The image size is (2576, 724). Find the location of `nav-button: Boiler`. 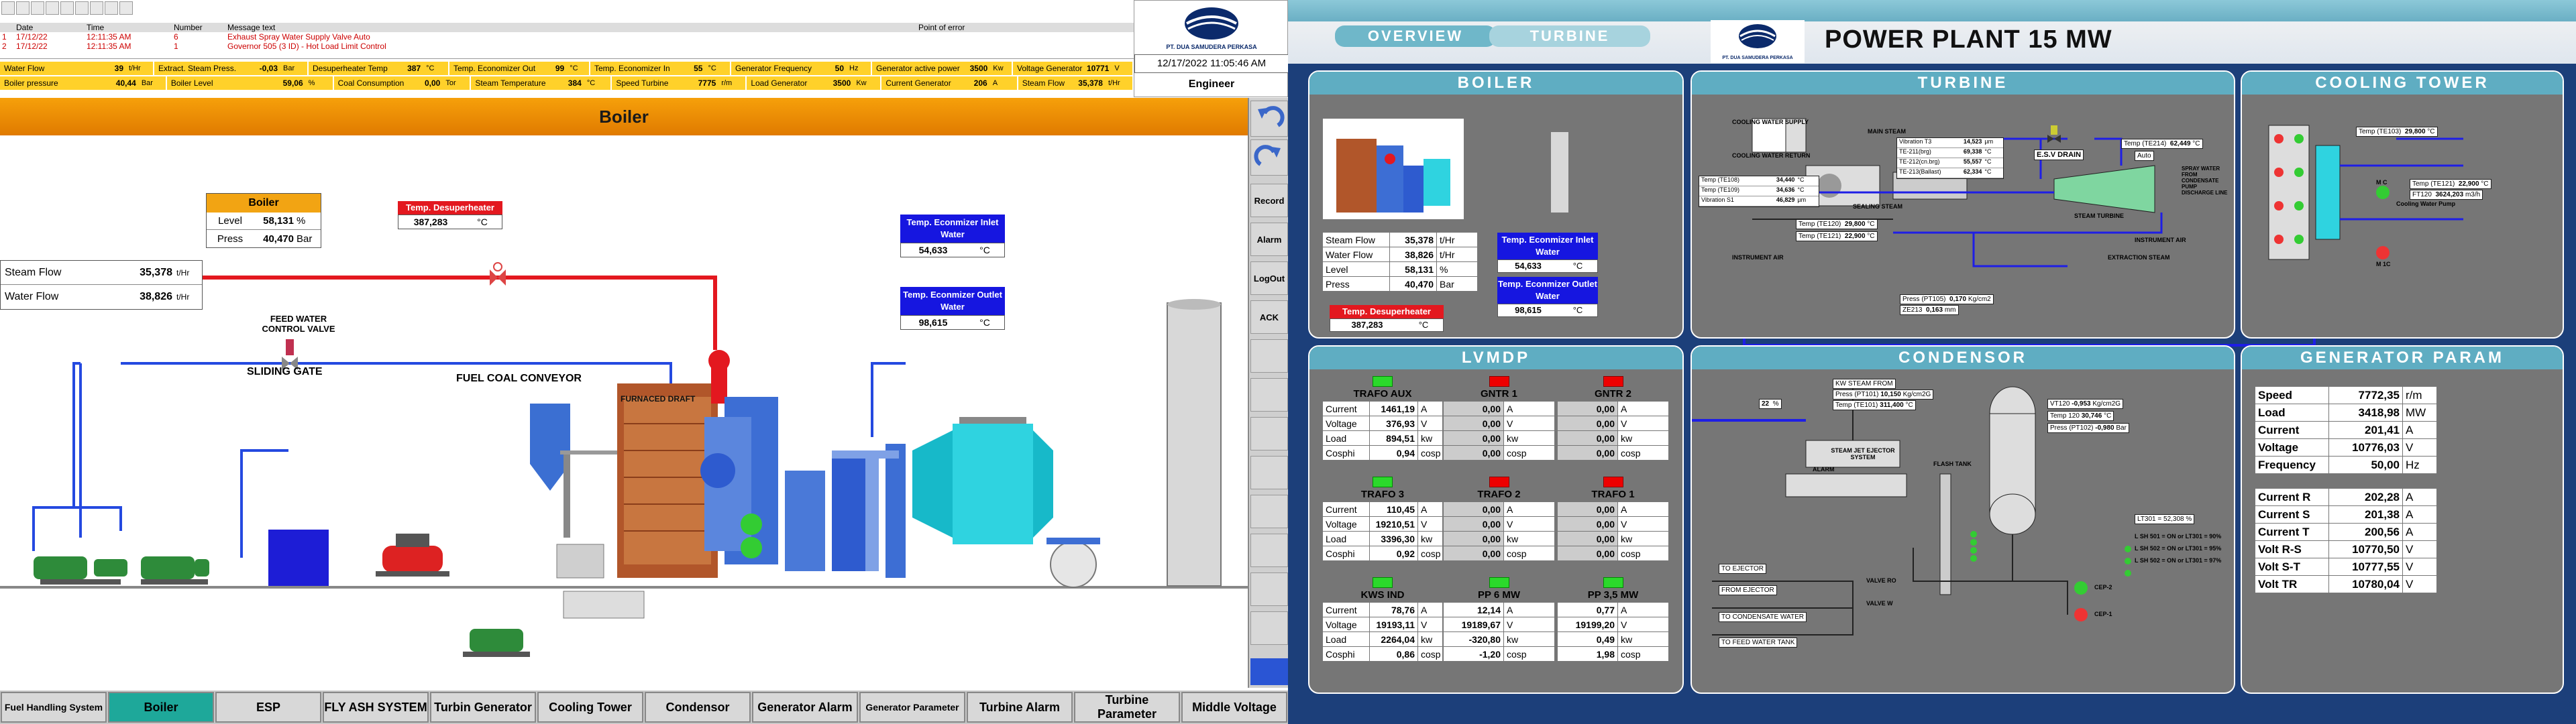

nav-button: Boiler is located at coordinates (161, 707).